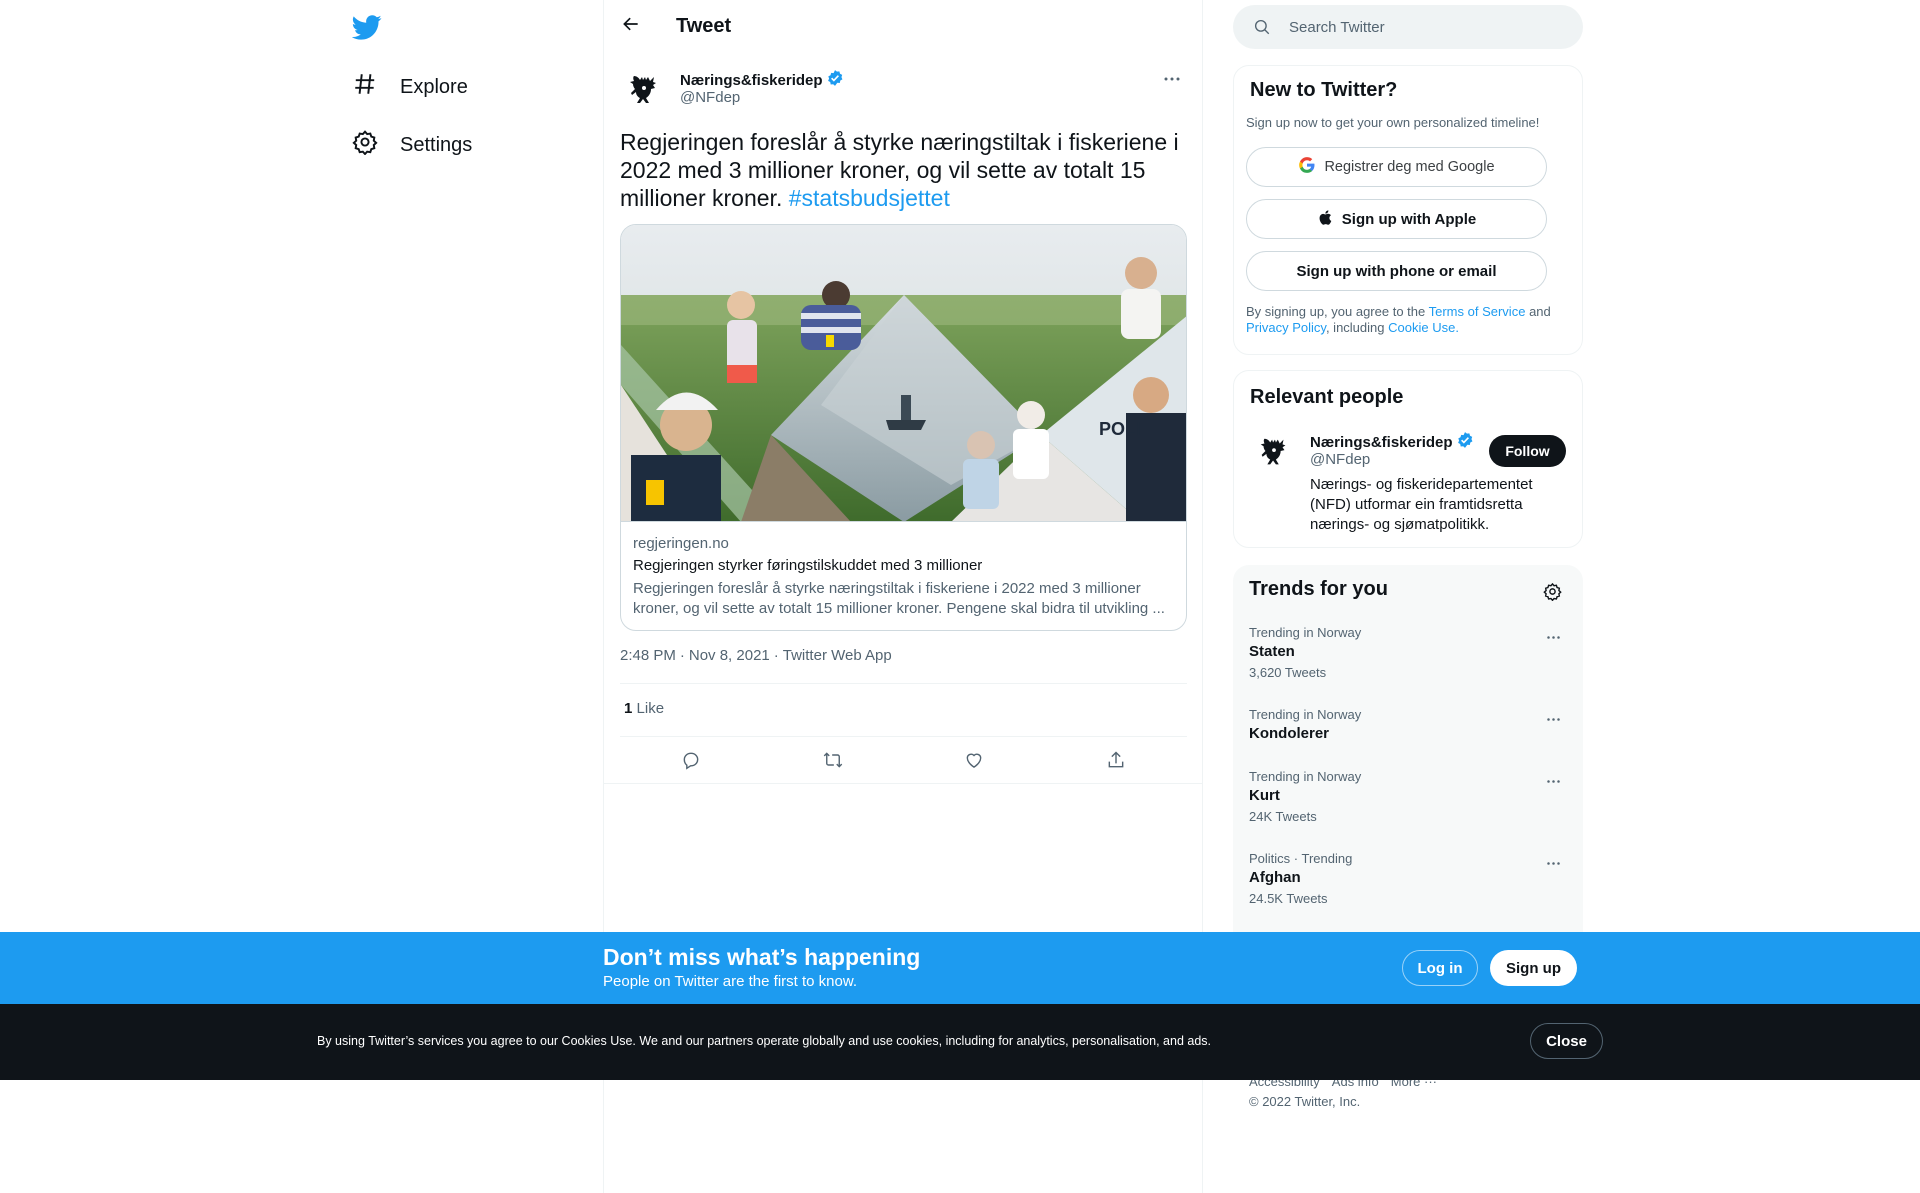  Describe the element at coordinates (903, 373) in the screenshot. I see `card-image: POLI` at that location.